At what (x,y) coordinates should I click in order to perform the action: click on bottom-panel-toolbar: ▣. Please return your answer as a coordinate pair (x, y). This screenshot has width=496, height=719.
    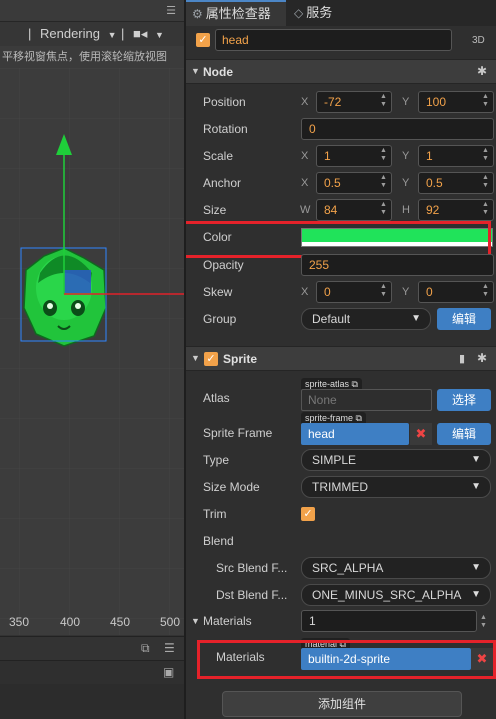
    Looking at the image, I should click on (92, 672).